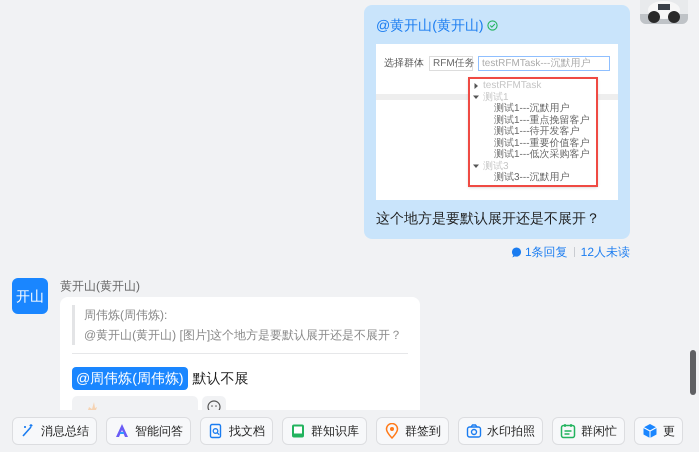 This screenshot has height=452, width=699. What do you see at coordinates (588, 431) in the screenshot?
I see `toolbar-button: 群闲忙` at bounding box center [588, 431].